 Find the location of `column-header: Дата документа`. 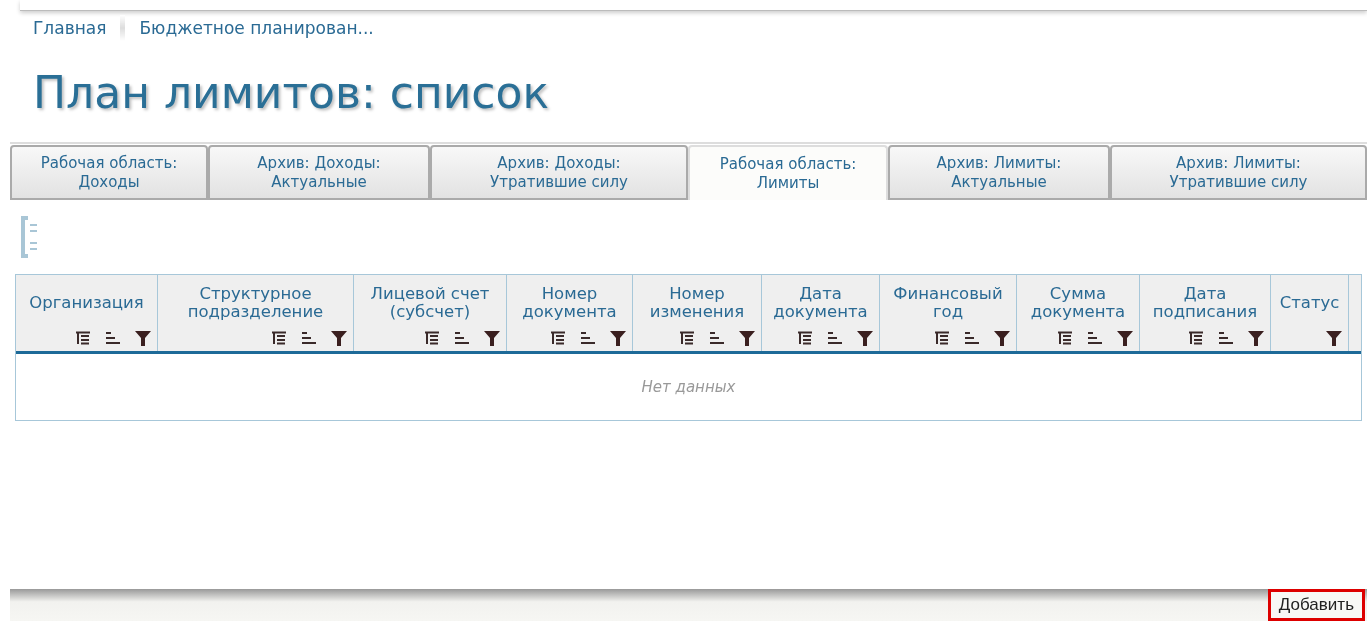

column-header: Дата документа is located at coordinates (820, 303).